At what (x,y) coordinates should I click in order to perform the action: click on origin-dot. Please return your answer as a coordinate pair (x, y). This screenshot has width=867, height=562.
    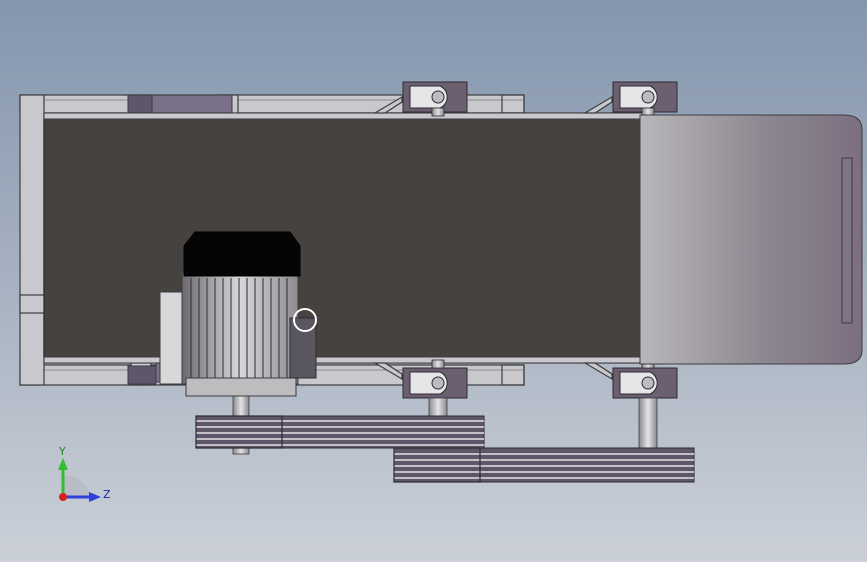
    Looking at the image, I should click on (63, 497).